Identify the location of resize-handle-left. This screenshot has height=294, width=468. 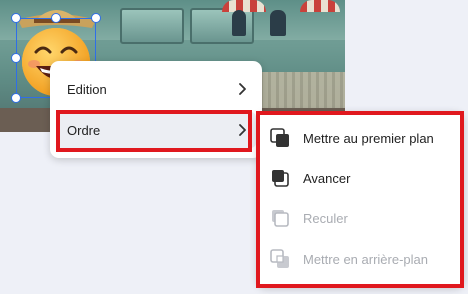
(16, 58).